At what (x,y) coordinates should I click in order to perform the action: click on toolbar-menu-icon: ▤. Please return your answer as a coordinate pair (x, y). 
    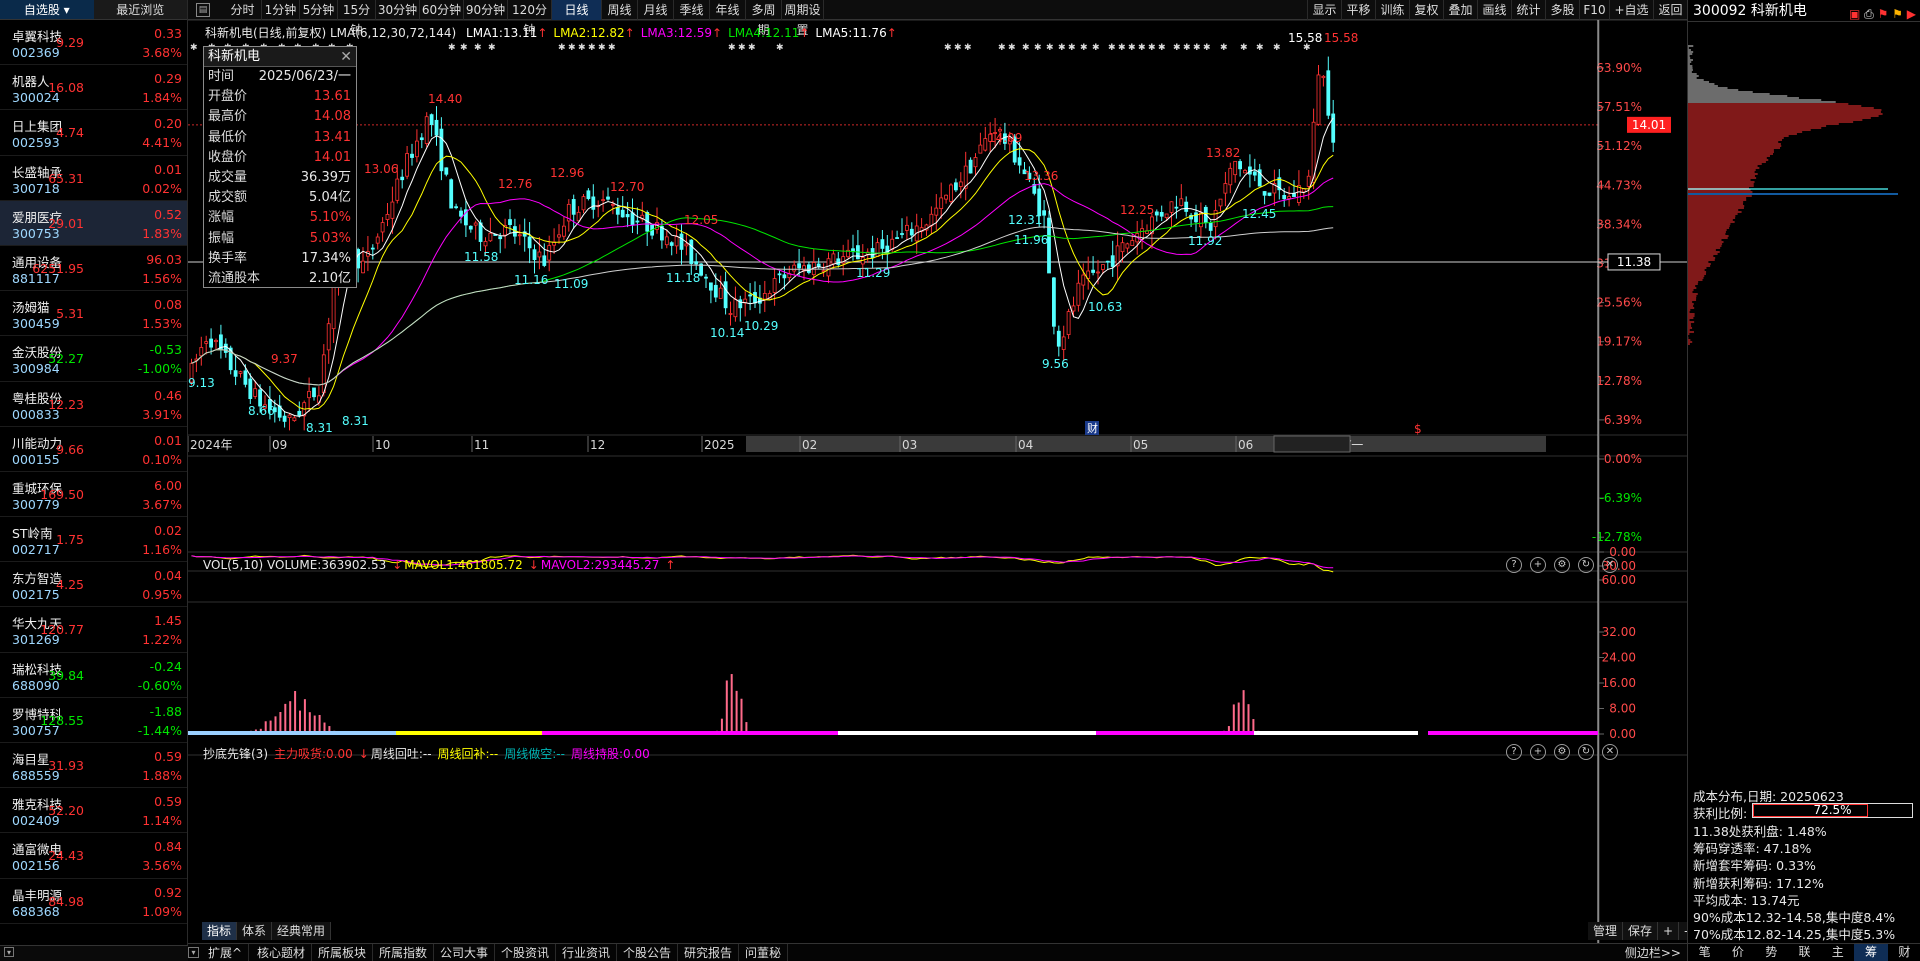
    Looking at the image, I should click on (203, 10).